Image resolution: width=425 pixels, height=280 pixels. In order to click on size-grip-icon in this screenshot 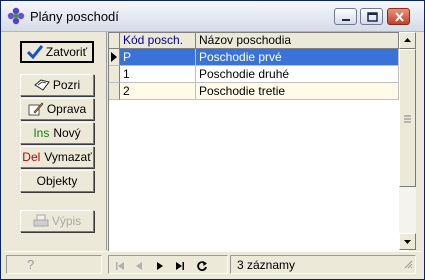, I will do `click(408, 265)`.